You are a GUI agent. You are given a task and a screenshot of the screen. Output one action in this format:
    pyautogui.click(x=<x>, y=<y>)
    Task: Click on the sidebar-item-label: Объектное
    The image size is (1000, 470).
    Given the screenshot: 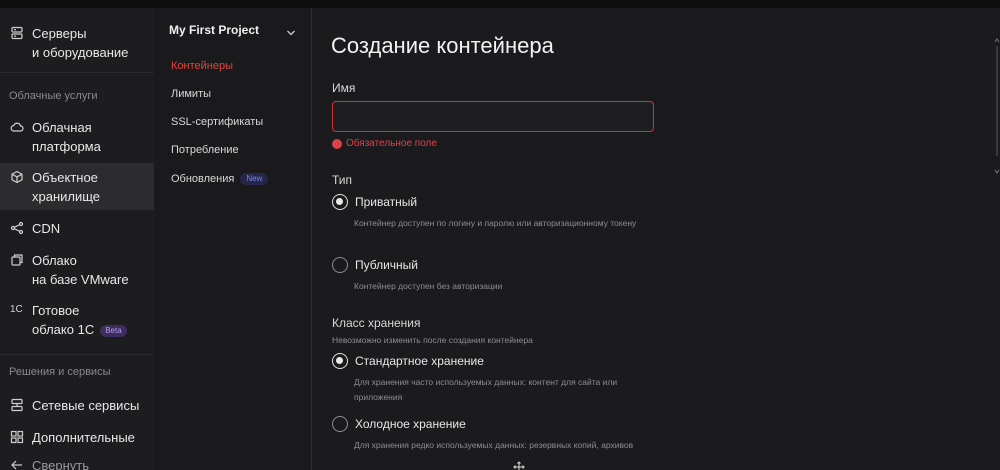 What is the action you would take?
    pyautogui.click(x=65, y=177)
    